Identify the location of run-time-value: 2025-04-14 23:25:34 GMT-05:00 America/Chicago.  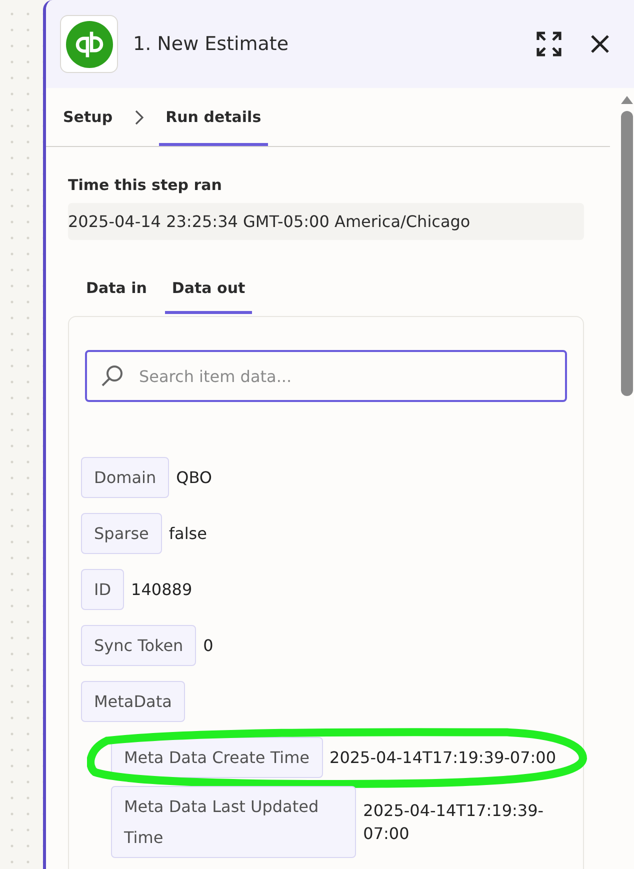
(326, 221).